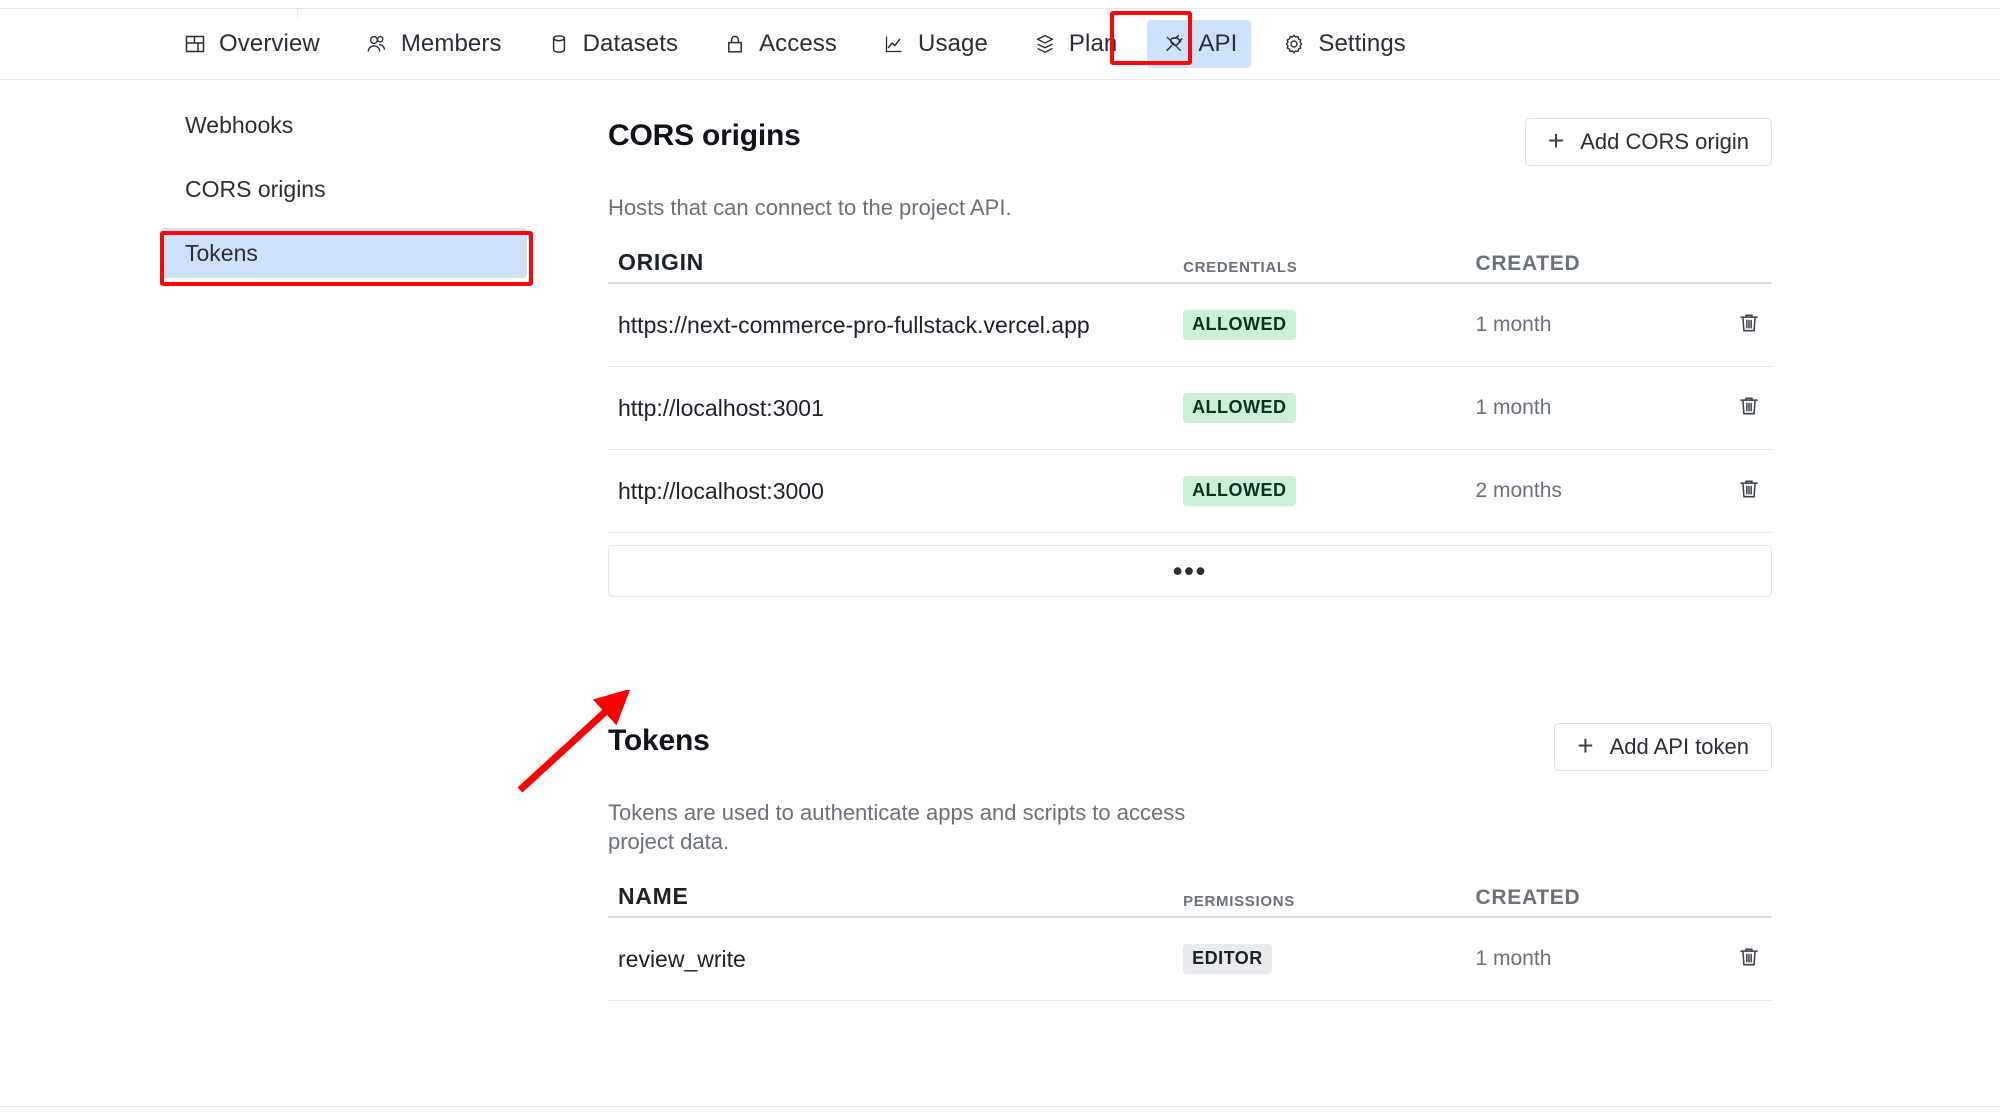  I want to click on nav-tab-label: API, so click(1218, 43).